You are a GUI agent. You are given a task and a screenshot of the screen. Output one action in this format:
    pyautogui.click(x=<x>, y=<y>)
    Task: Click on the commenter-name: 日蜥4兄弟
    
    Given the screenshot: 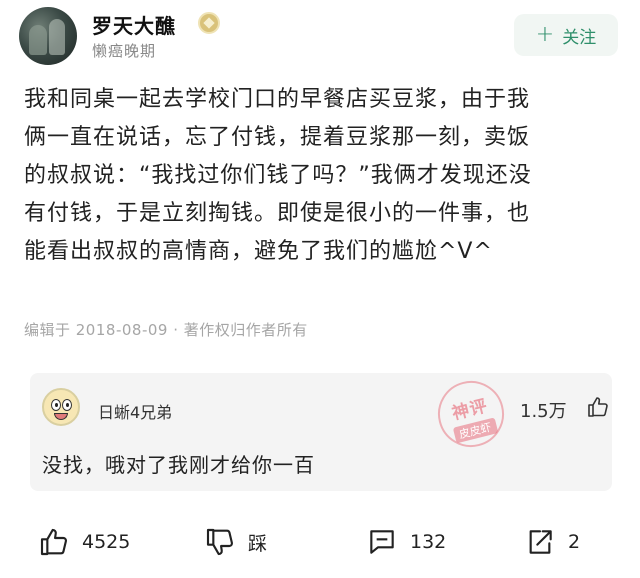 What is the action you would take?
    pyautogui.click(x=135, y=411)
    